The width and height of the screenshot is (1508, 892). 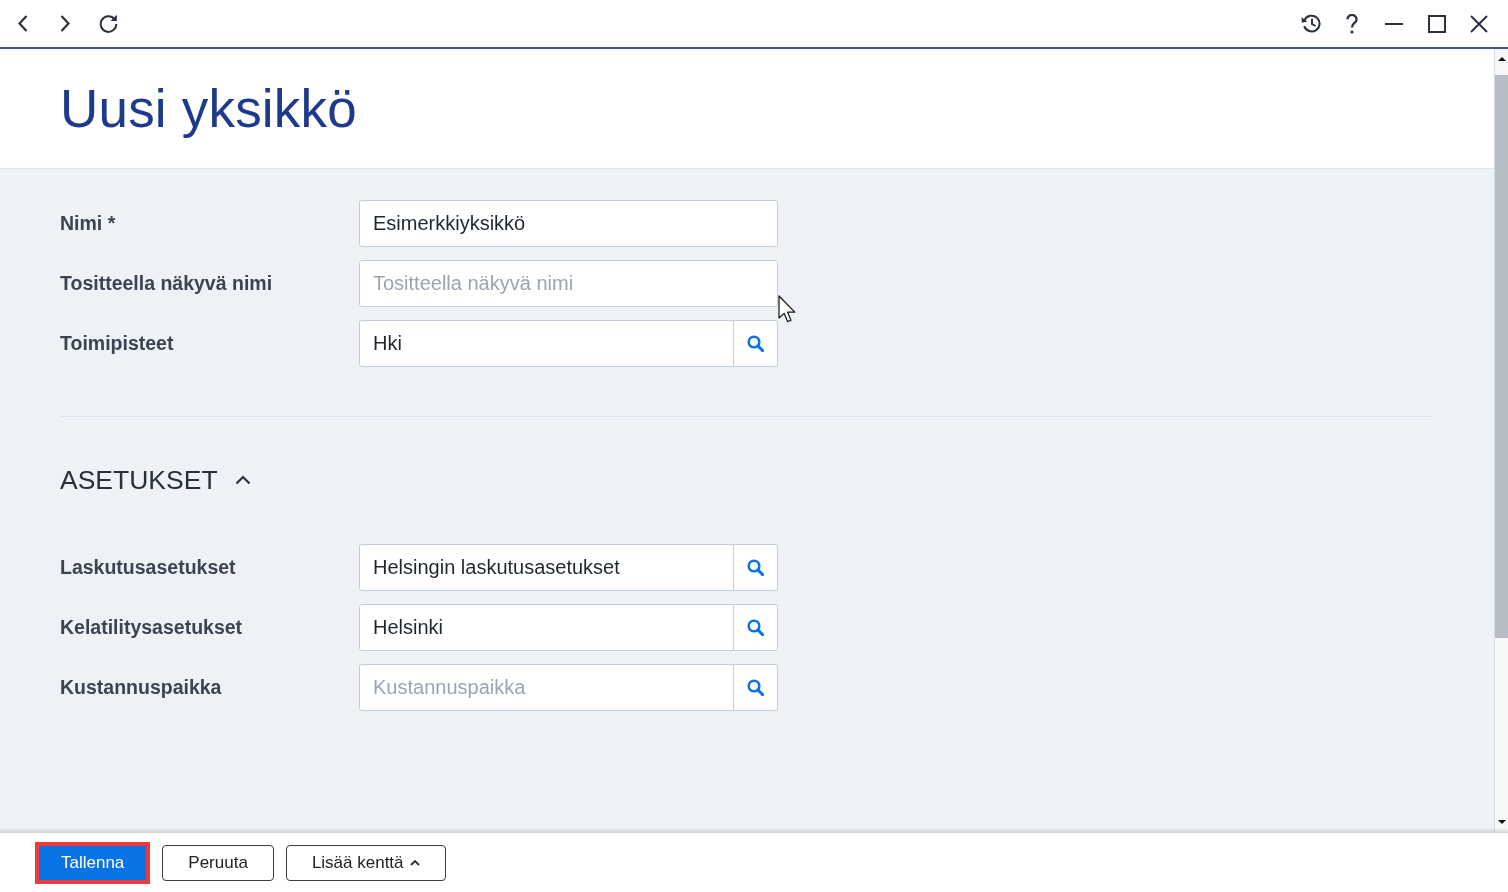 What do you see at coordinates (1311, 23) in the screenshot?
I see `history-icon` at bounding box center [1311, 23].